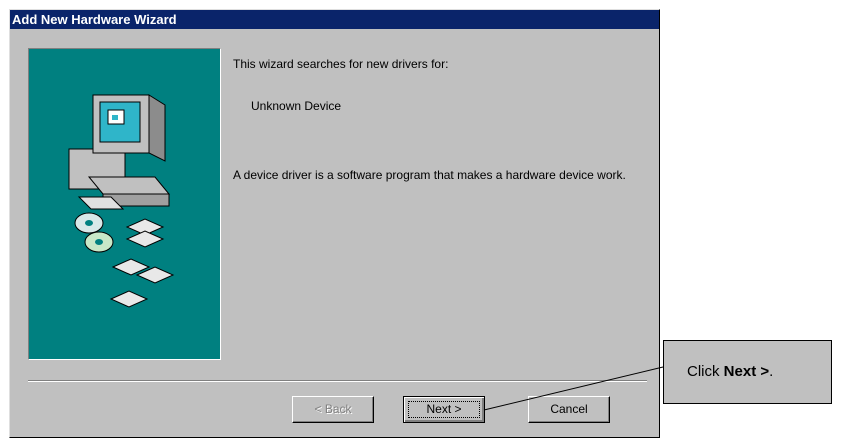  I want to click on callout-suffix: ., so click(771, 371).